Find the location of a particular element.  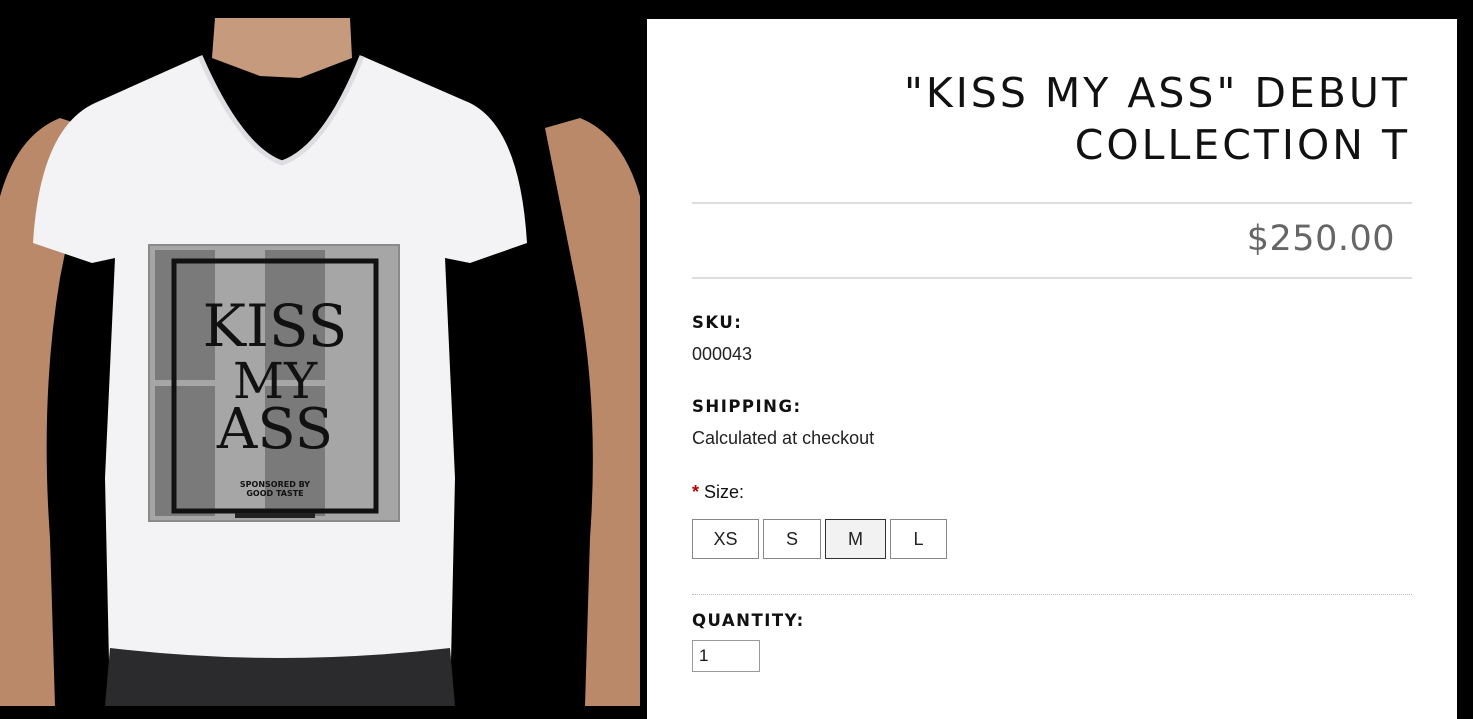

print-small-2: GOOD TASTE is located at coordinates (274, 493).